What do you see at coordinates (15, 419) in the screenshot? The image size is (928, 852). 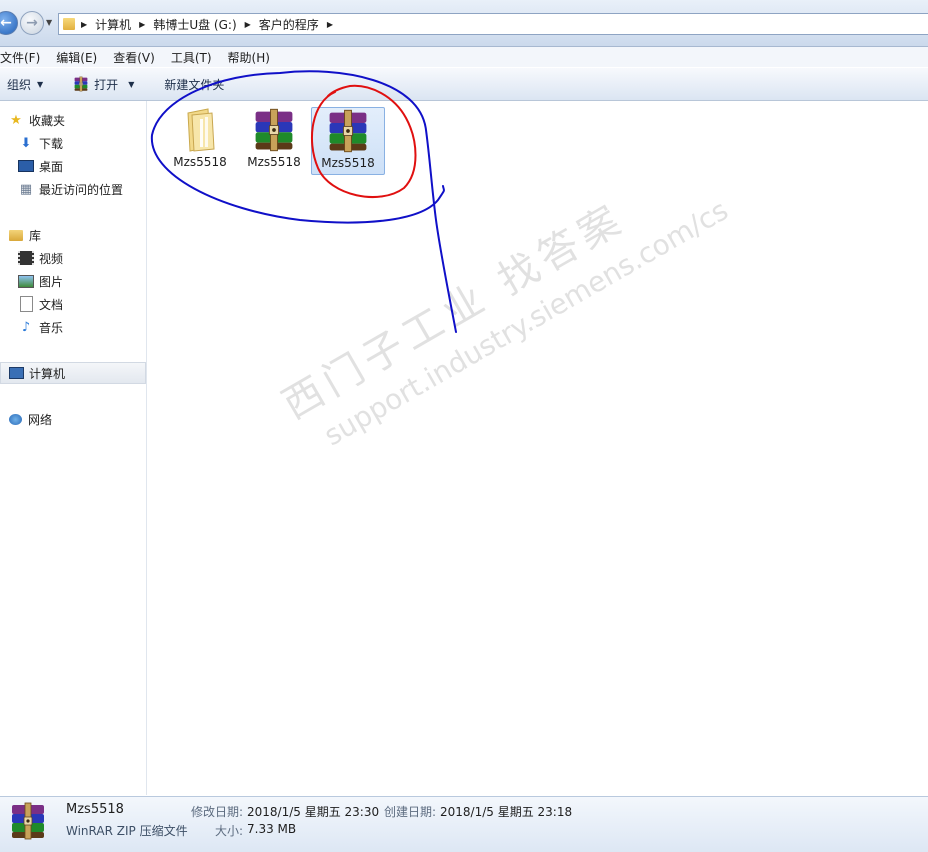 I see `network-icon` at bounding box center [15, 419].